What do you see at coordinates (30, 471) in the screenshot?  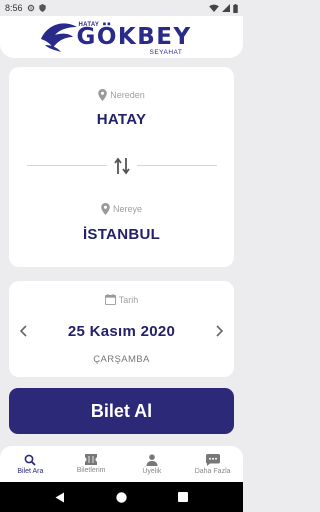 I see `nav-label-search: Bilet Ara` at bounding box center [30, 471].